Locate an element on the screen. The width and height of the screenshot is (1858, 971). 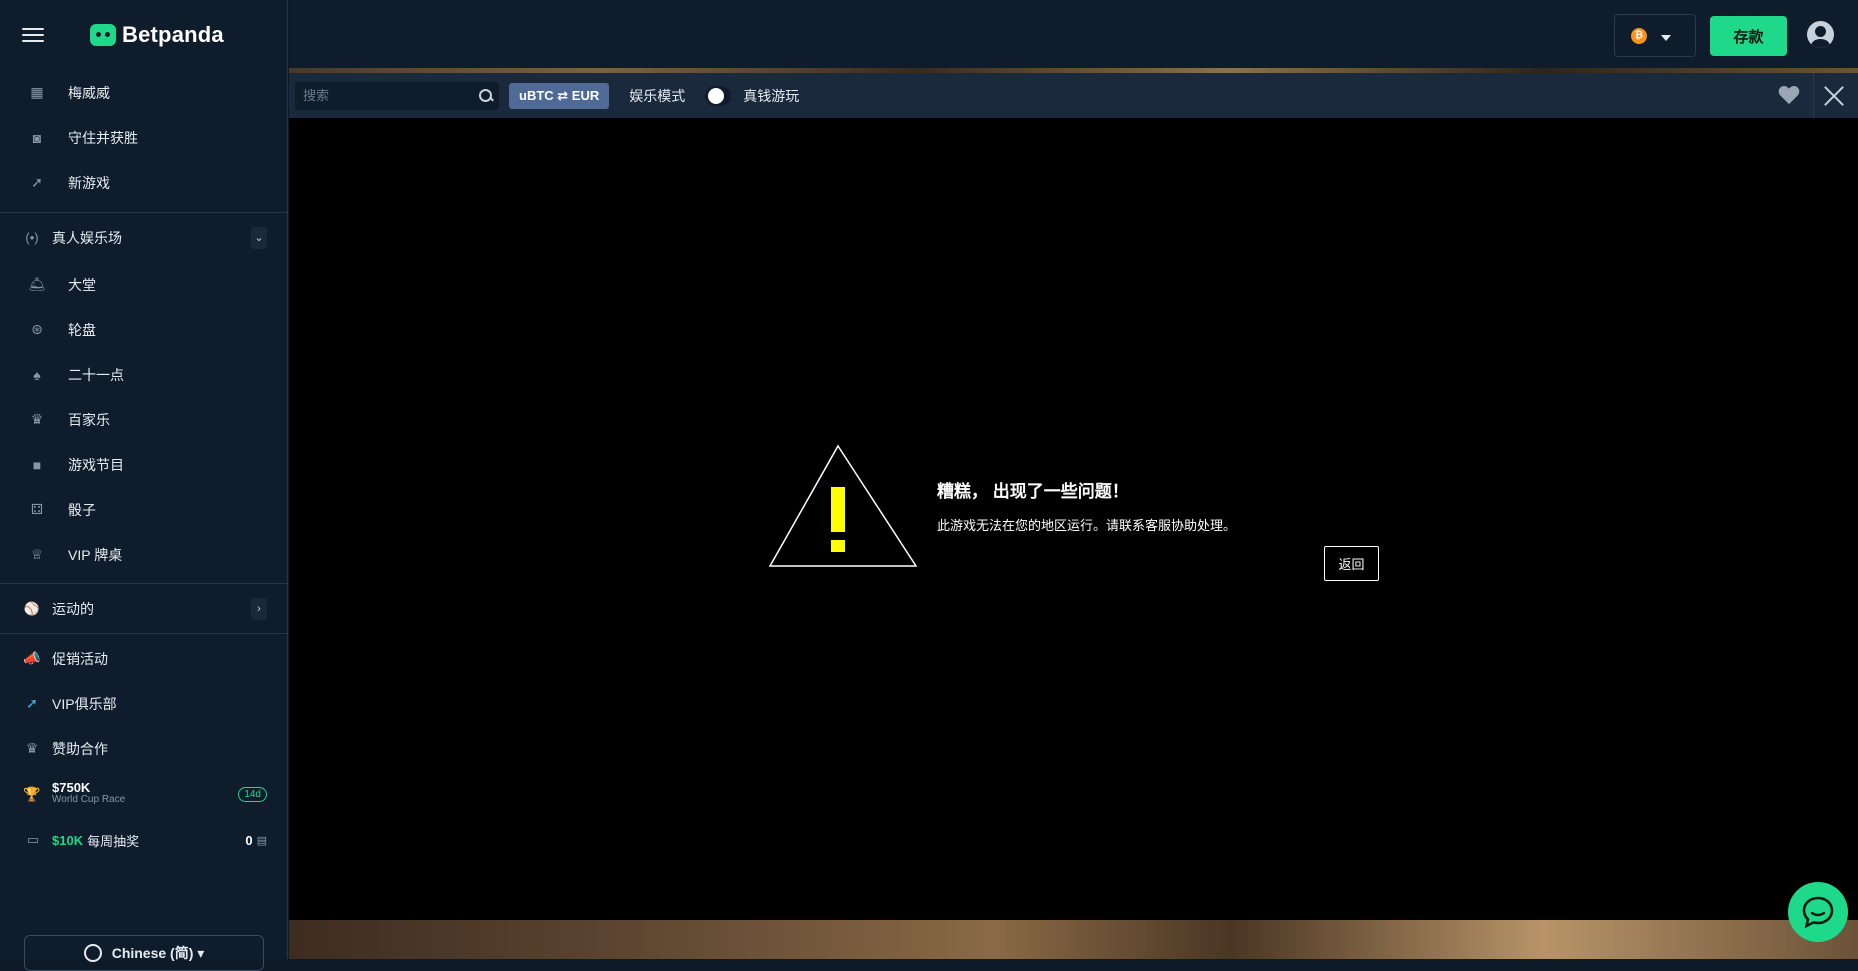
race-amount: $750K is located at coordinates (71, 787).